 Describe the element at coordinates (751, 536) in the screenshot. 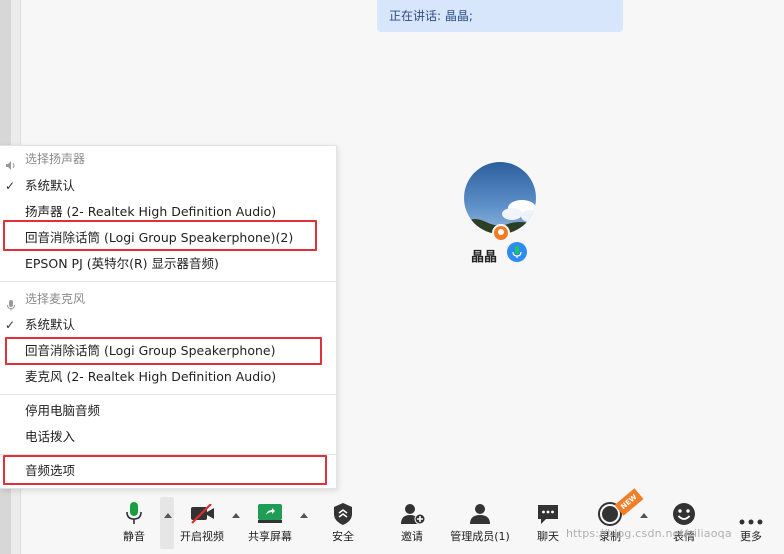

I see `more-label: 更多` at that location.